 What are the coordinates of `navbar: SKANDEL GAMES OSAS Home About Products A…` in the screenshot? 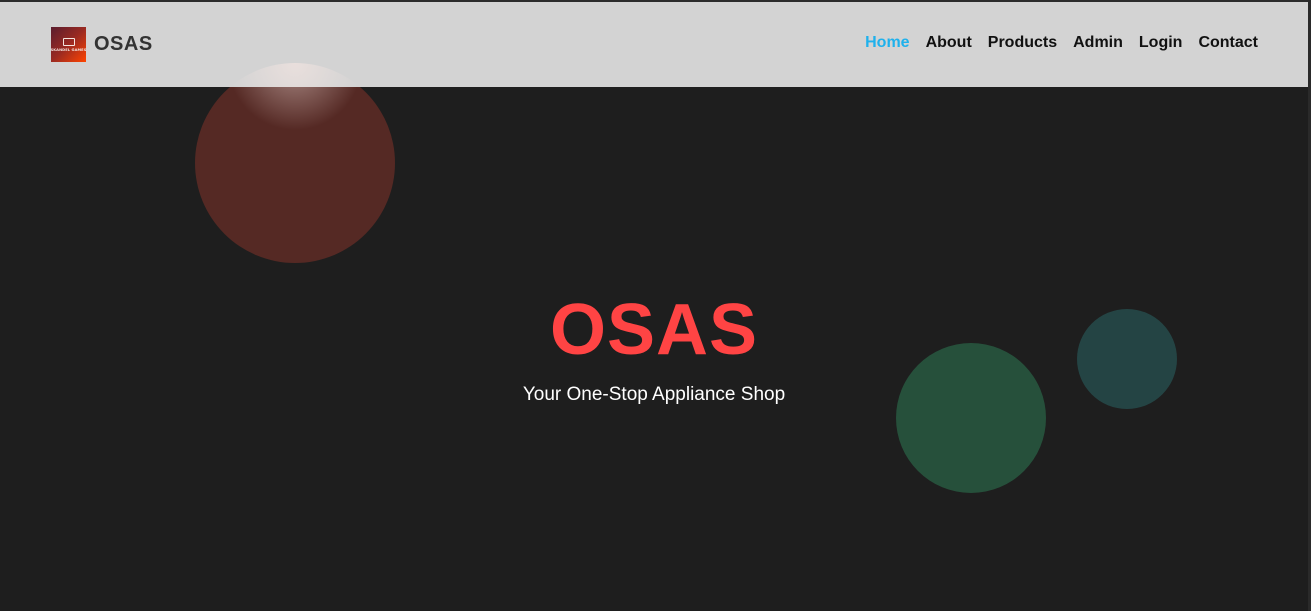 It's located at (654, 44).